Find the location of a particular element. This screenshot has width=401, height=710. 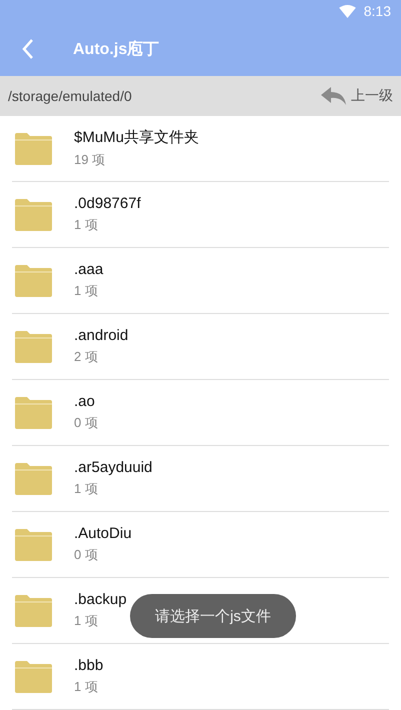

folder-item: $MuMu共享文件夹 19 项 is located at coordinates (200, 149).